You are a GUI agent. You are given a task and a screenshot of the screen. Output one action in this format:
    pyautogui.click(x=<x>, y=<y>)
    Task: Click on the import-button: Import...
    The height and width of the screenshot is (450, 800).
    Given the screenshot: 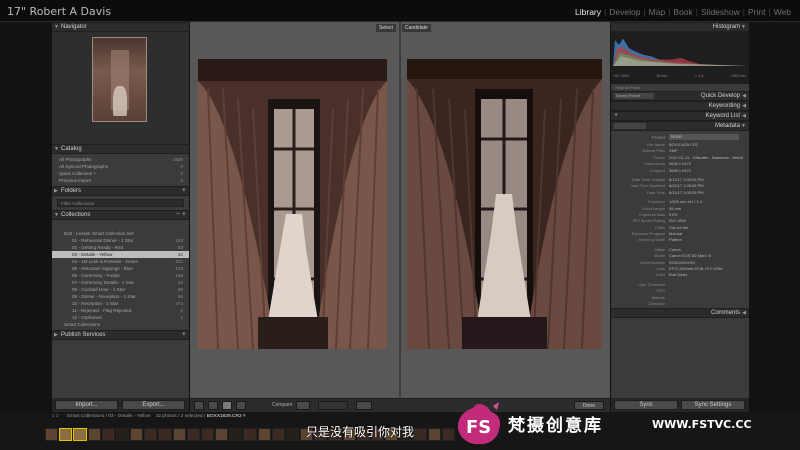 What is the action you would take?
    pyautogui.click(x=86, y=405)
    